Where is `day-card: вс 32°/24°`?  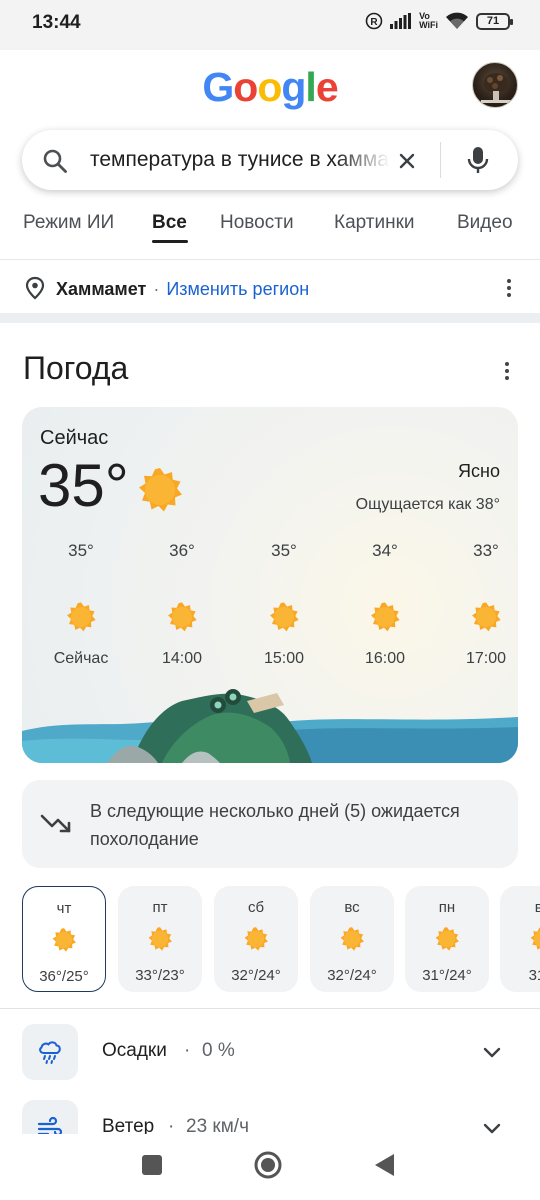
day-card: вс 32°/24° is located at coordinates (352, 939).